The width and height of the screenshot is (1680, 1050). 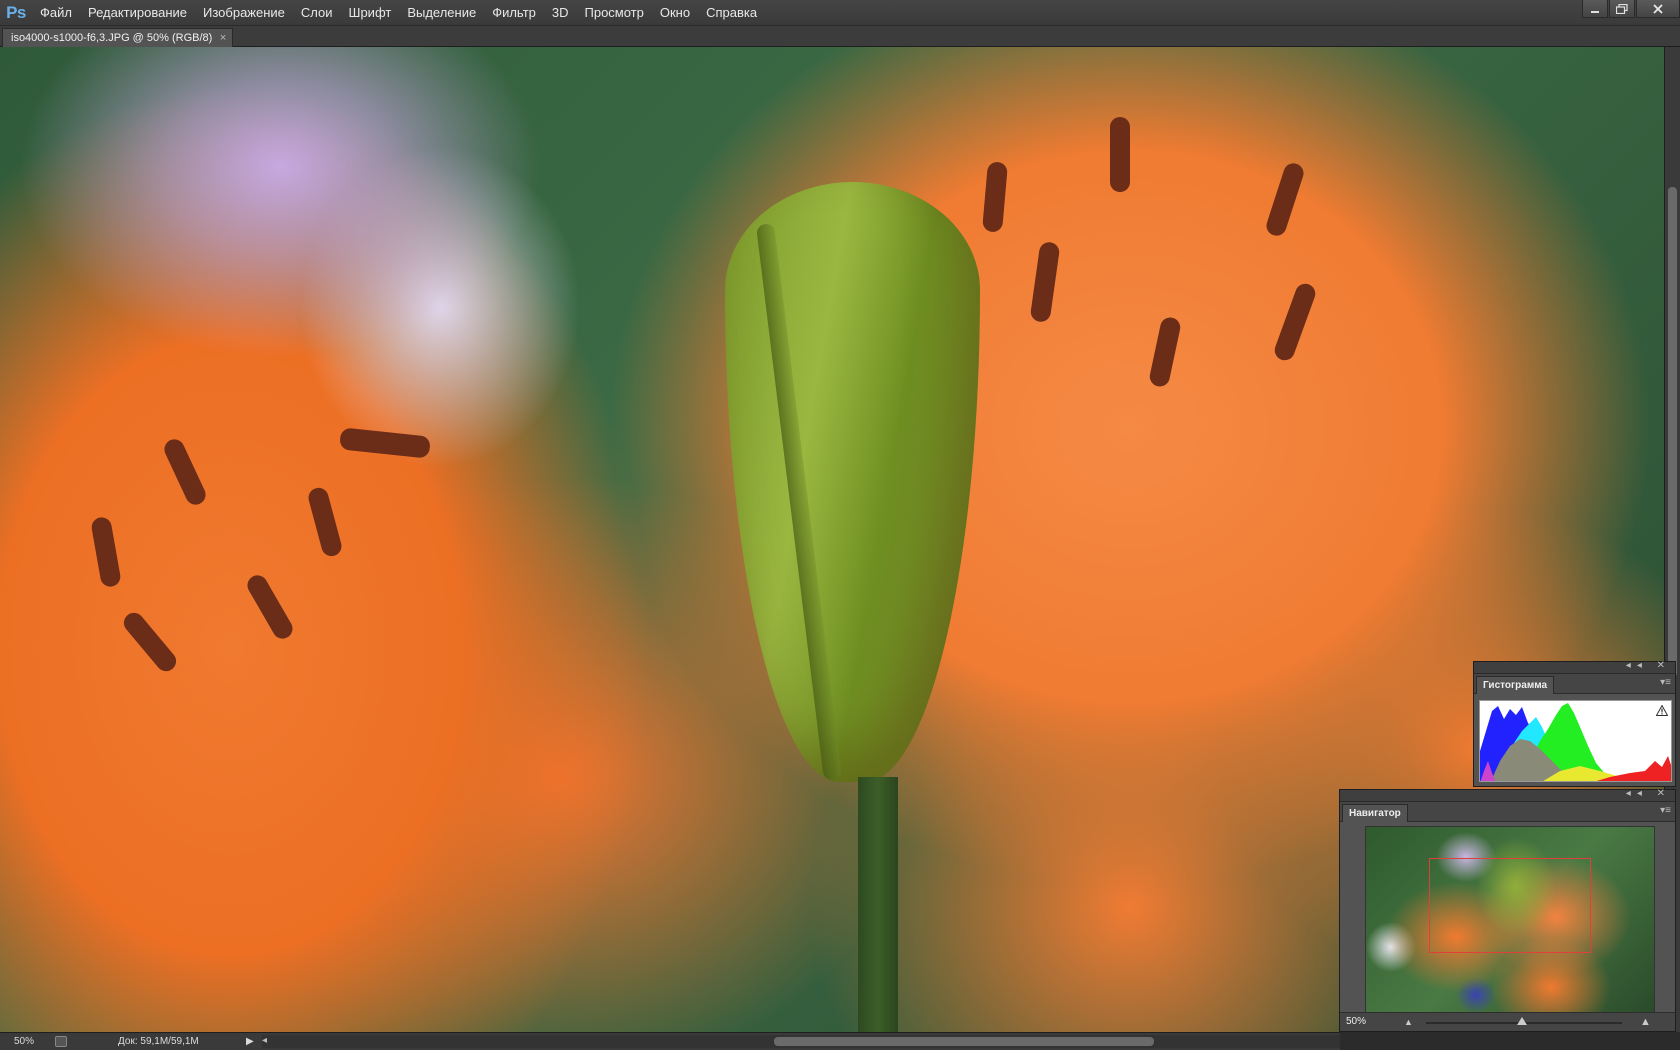 I want to click on minimize-button, so click(x=1595, y=9).